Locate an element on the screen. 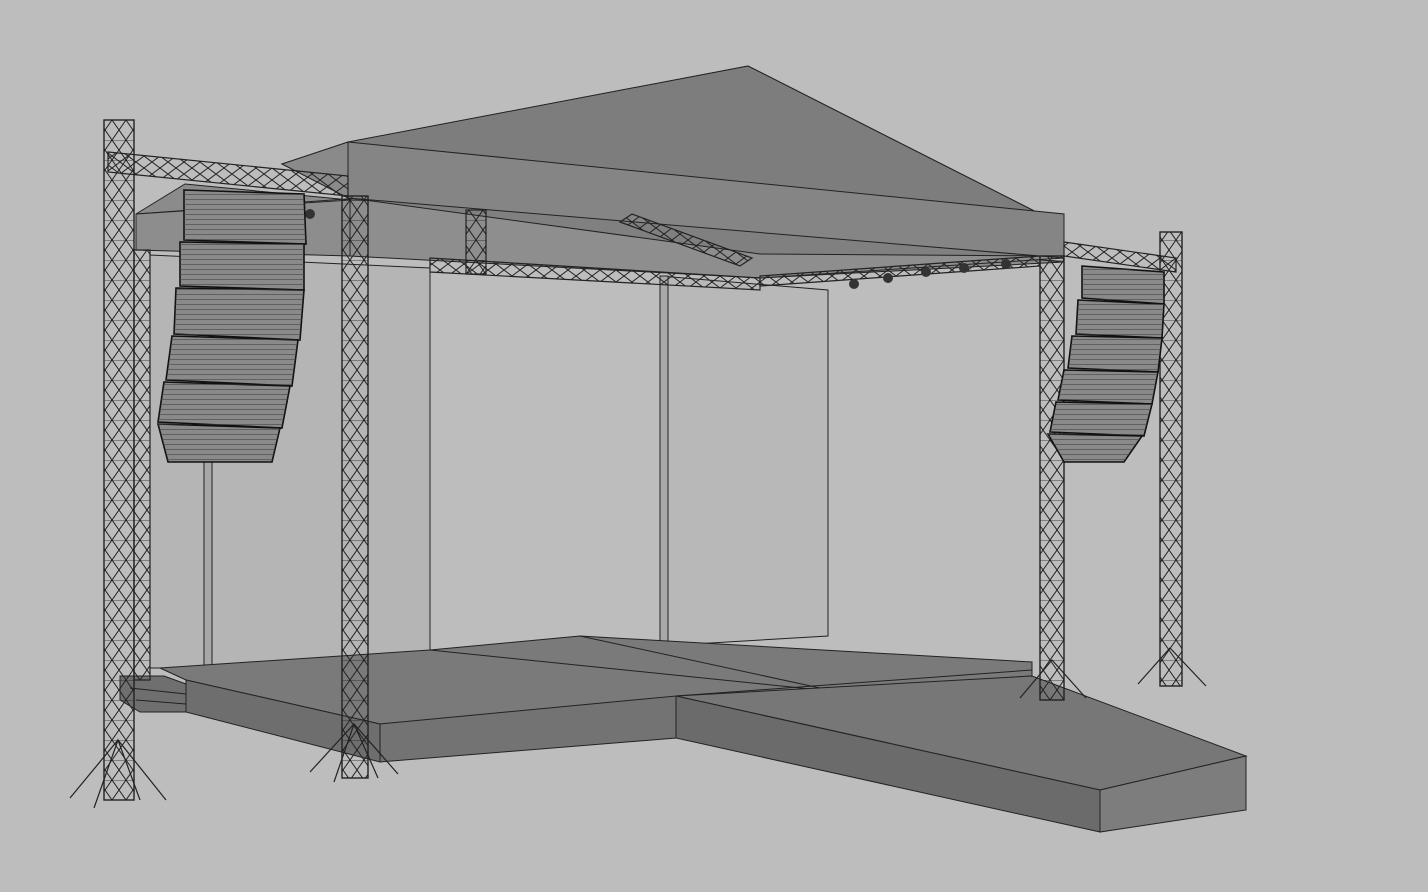 This screenshot has width=1428, height=892. stage-runway is located at coordinates (961, 754).